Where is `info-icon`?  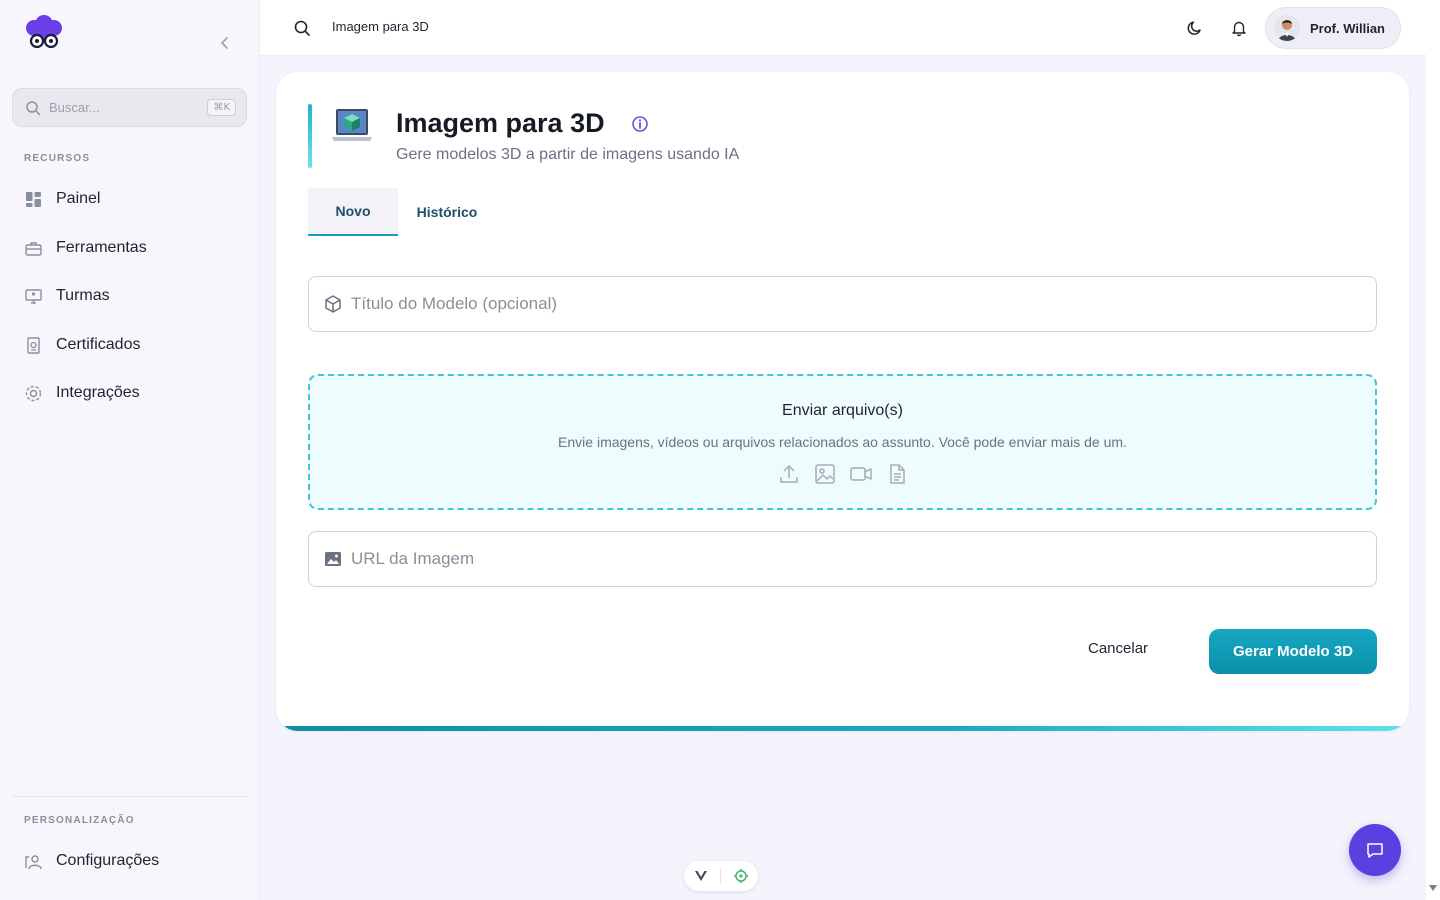 info-icon is located at coordinates (640, 124).